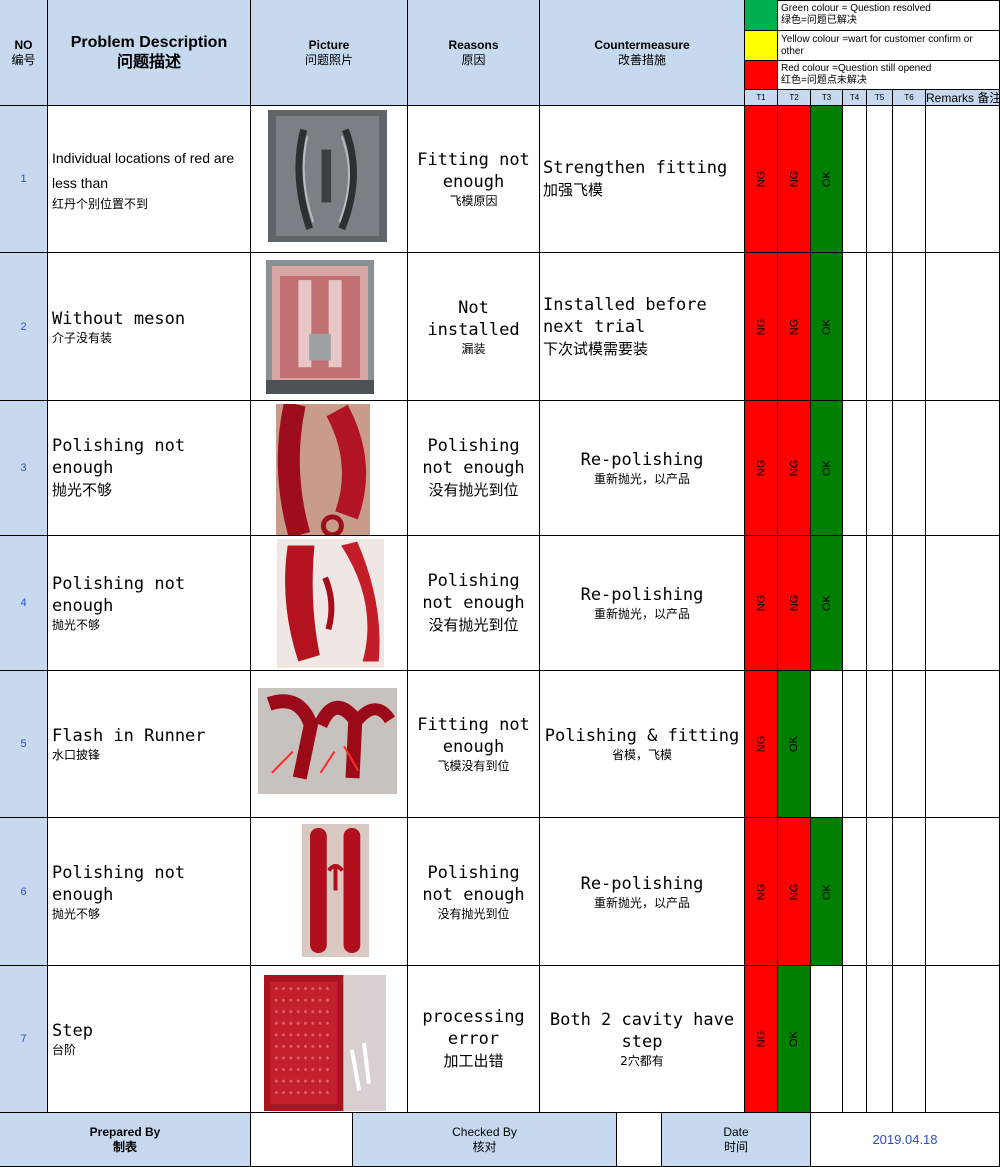  I want to click on red-part-photo, so click(323, 470).